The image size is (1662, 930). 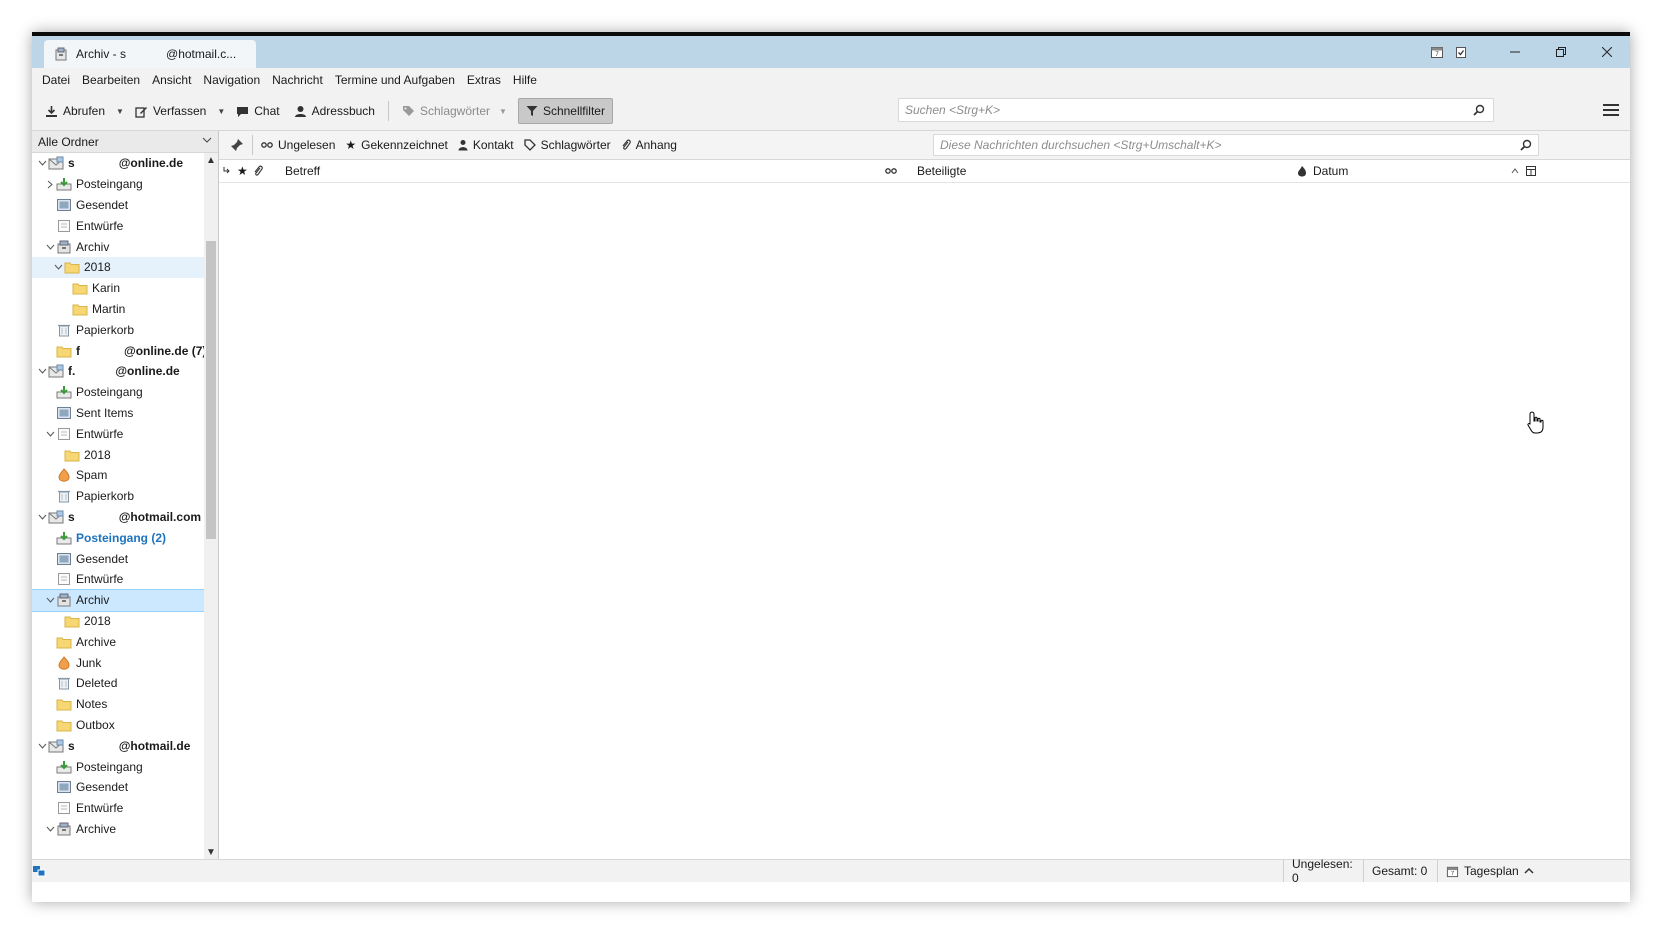 What do you see at coordinates (227, 171) in the screenshot?
I see `thread-column-icon` at bounding box center [227, 171].